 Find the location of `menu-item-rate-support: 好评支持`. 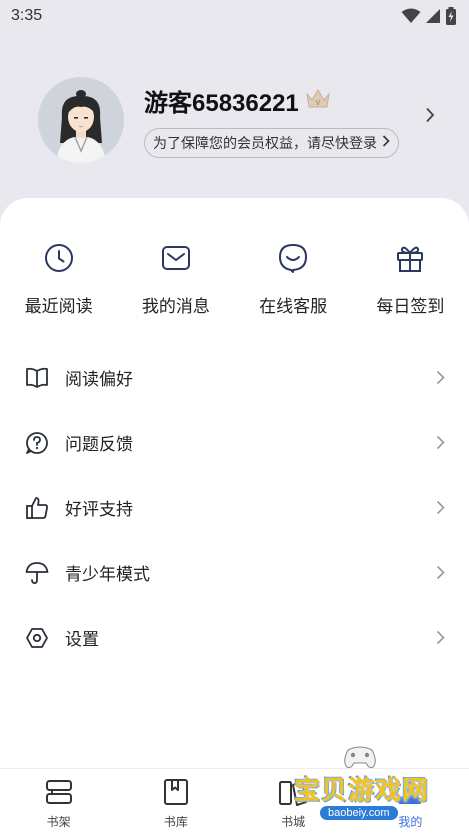

menu-item-rate-support: 好评支持 is located at coordinates (234, 507).